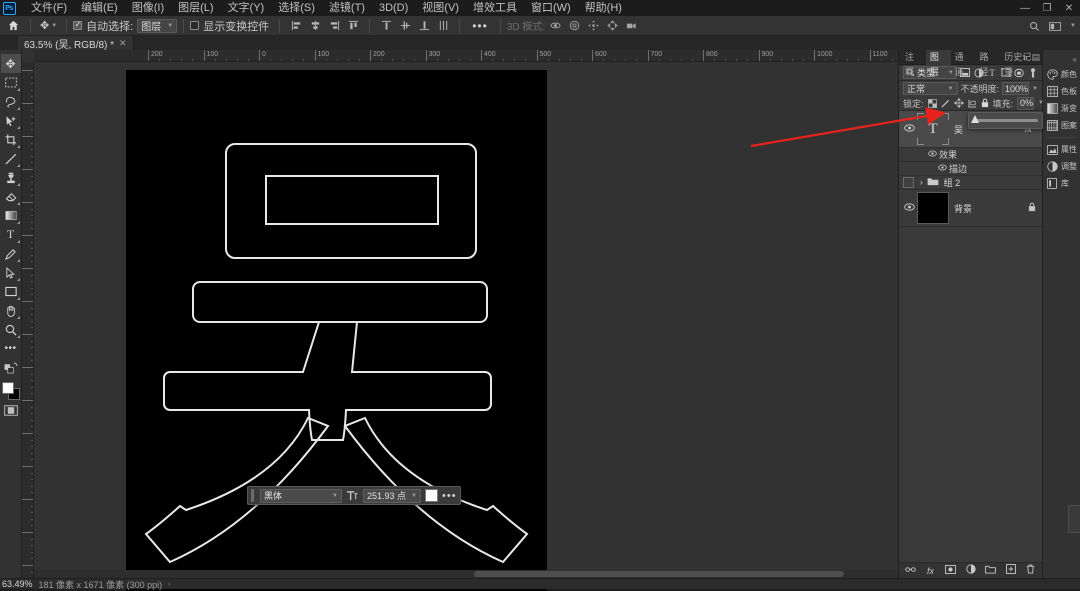  What do you see at coordinates (11, 158) in the screenshot?
I see `brush-tool` at bounding box center [11, 158].